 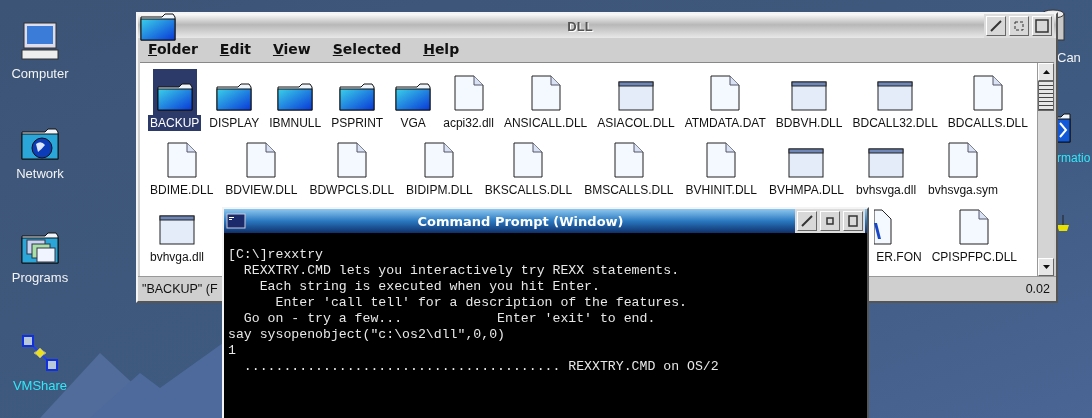 I want to click on folder-globe-icon, so click(x=40, y=143).